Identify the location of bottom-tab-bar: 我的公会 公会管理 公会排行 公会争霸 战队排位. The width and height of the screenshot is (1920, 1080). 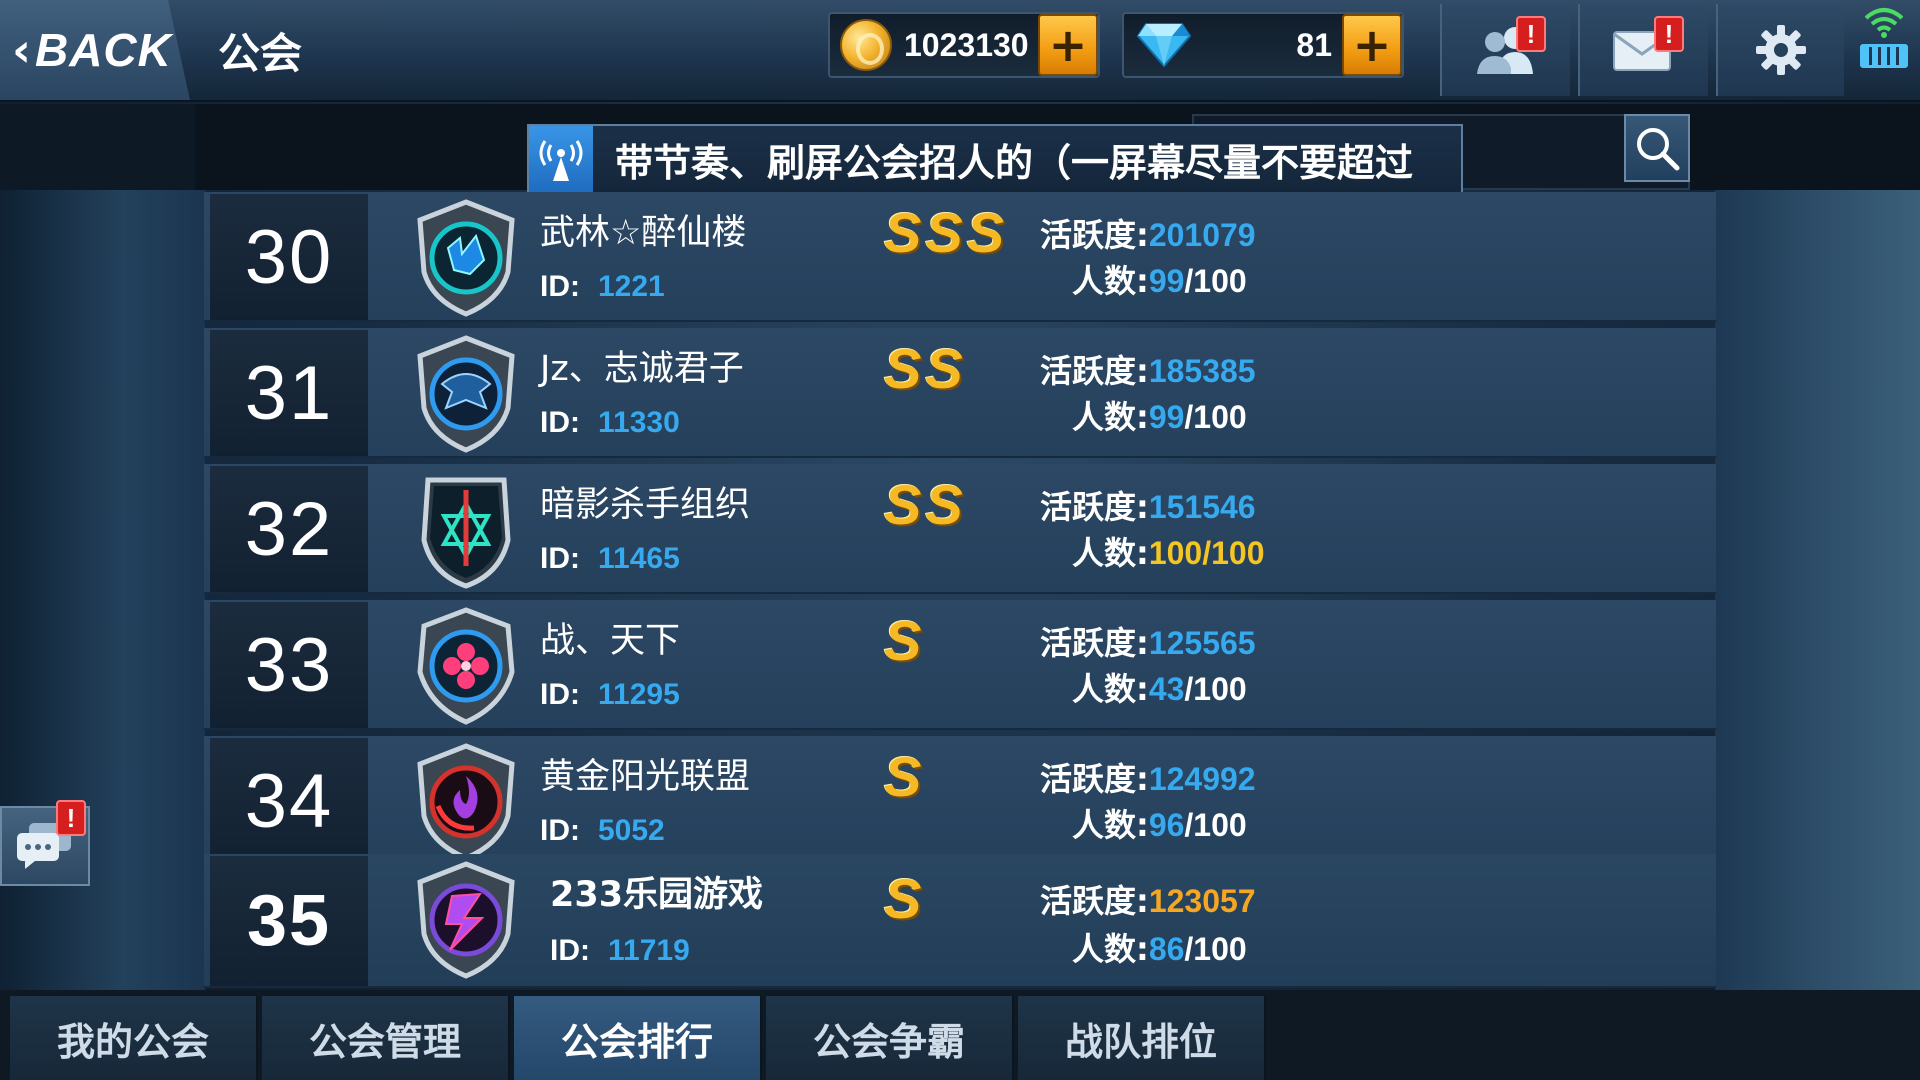
(960, 1035).